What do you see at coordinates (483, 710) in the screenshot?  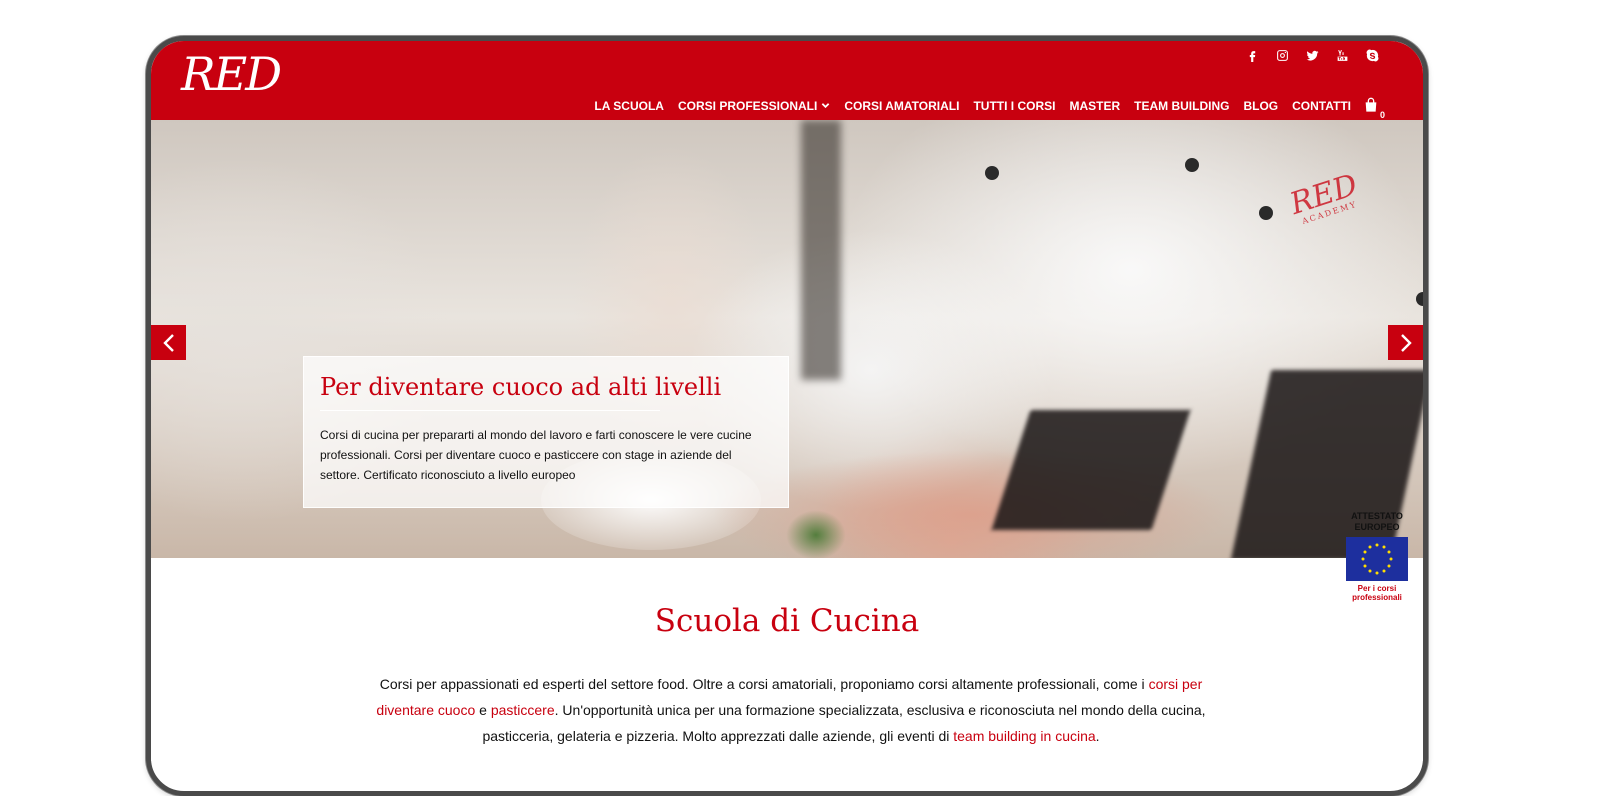 I see `intro-text: e` at bounding box center [483, 710].